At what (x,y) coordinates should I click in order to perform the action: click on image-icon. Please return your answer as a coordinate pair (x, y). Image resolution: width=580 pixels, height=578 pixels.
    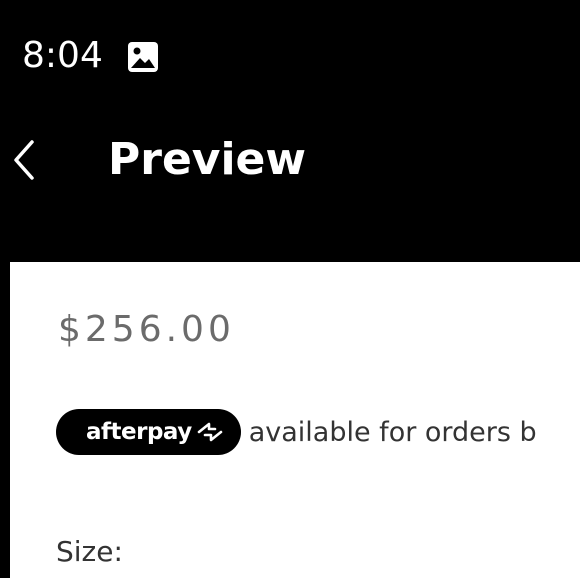
    Looking at the image, I should click on (143, 57).